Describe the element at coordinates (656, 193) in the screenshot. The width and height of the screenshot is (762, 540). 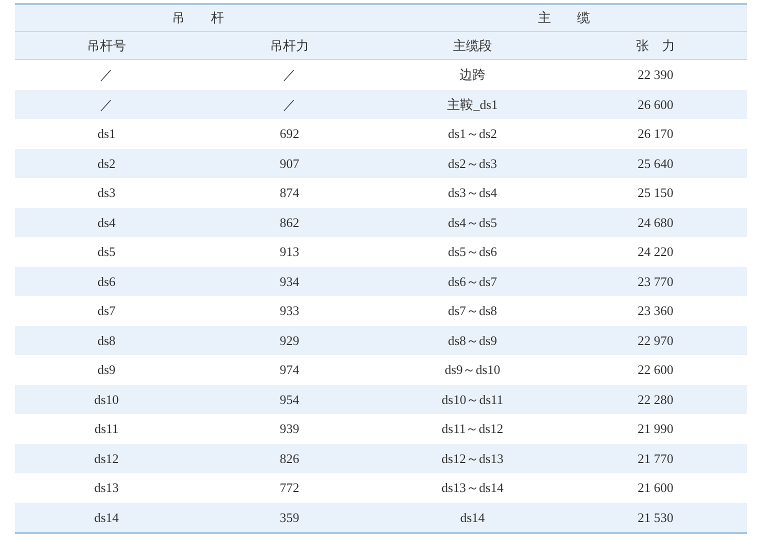
I see `table-cell-text: 25 150` at that location.